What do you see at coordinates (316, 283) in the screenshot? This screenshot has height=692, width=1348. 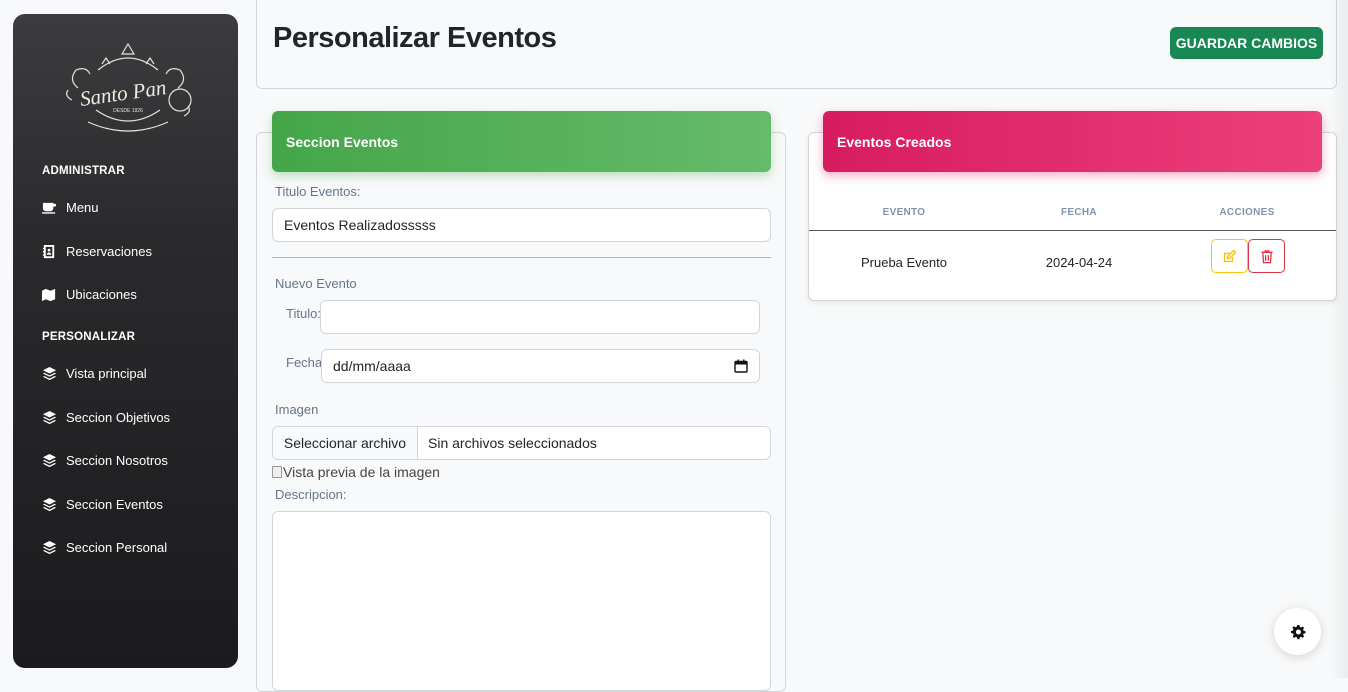 I see `nuevo-evento-label: Nuevo Evento` at bounding box center [316, 283].